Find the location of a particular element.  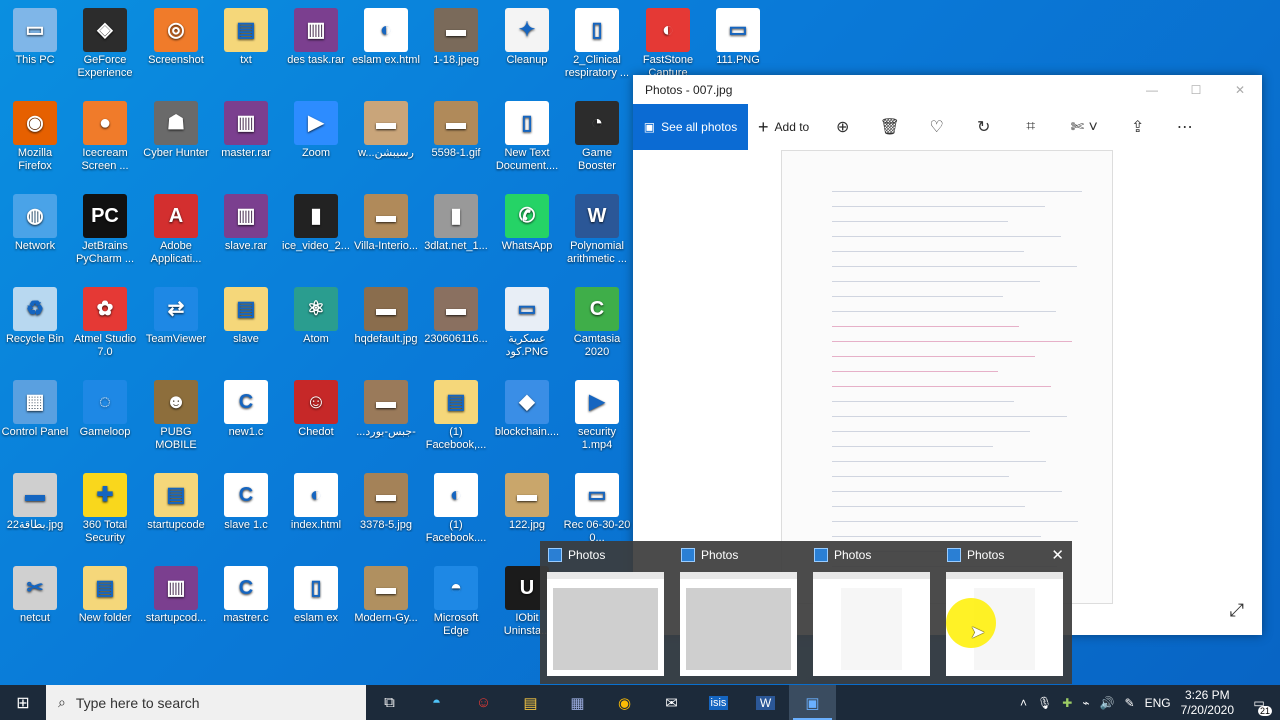

desktop-icon: ☗ Cyber Hunter is located at coordinates (176, 130).